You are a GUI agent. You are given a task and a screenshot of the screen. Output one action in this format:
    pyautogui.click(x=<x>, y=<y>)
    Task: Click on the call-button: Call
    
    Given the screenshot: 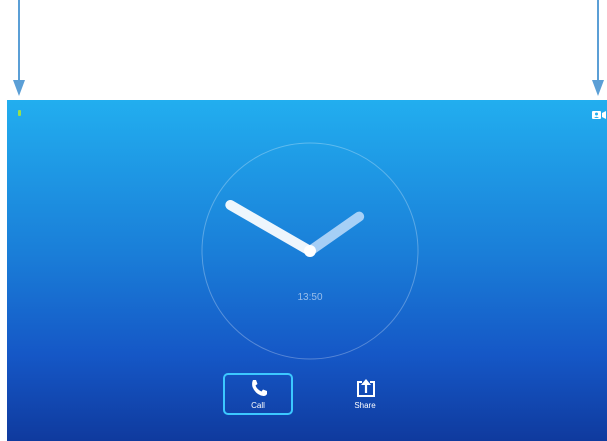 What is the action you would take?
    pyautogui.click(x=258, y=394)
    